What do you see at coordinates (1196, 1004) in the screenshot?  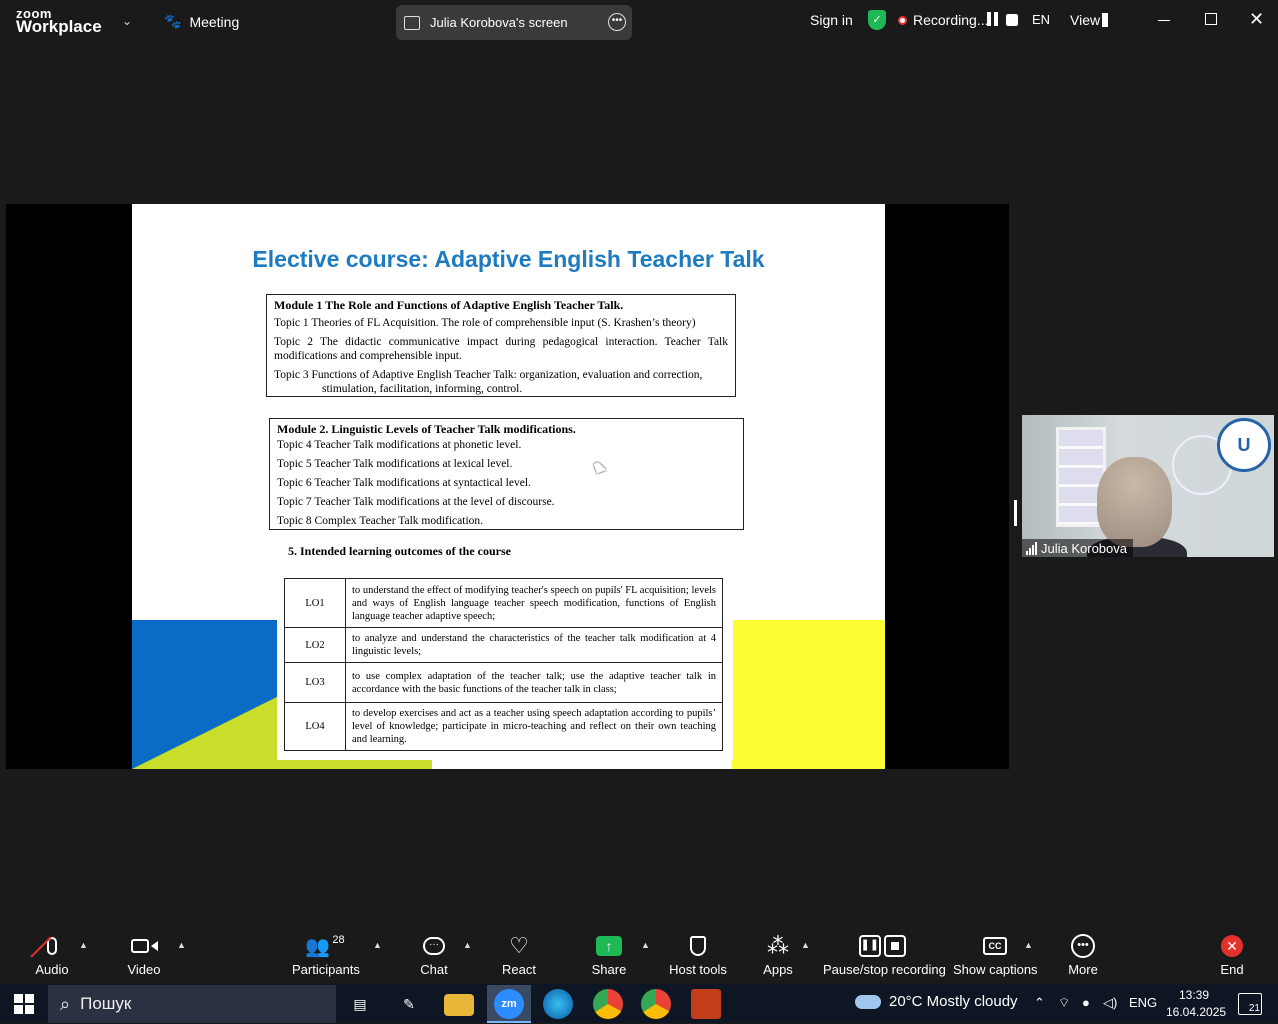 I see `system-clock: 13:39 16.04.2025` at bounding box center [1196, 1004].